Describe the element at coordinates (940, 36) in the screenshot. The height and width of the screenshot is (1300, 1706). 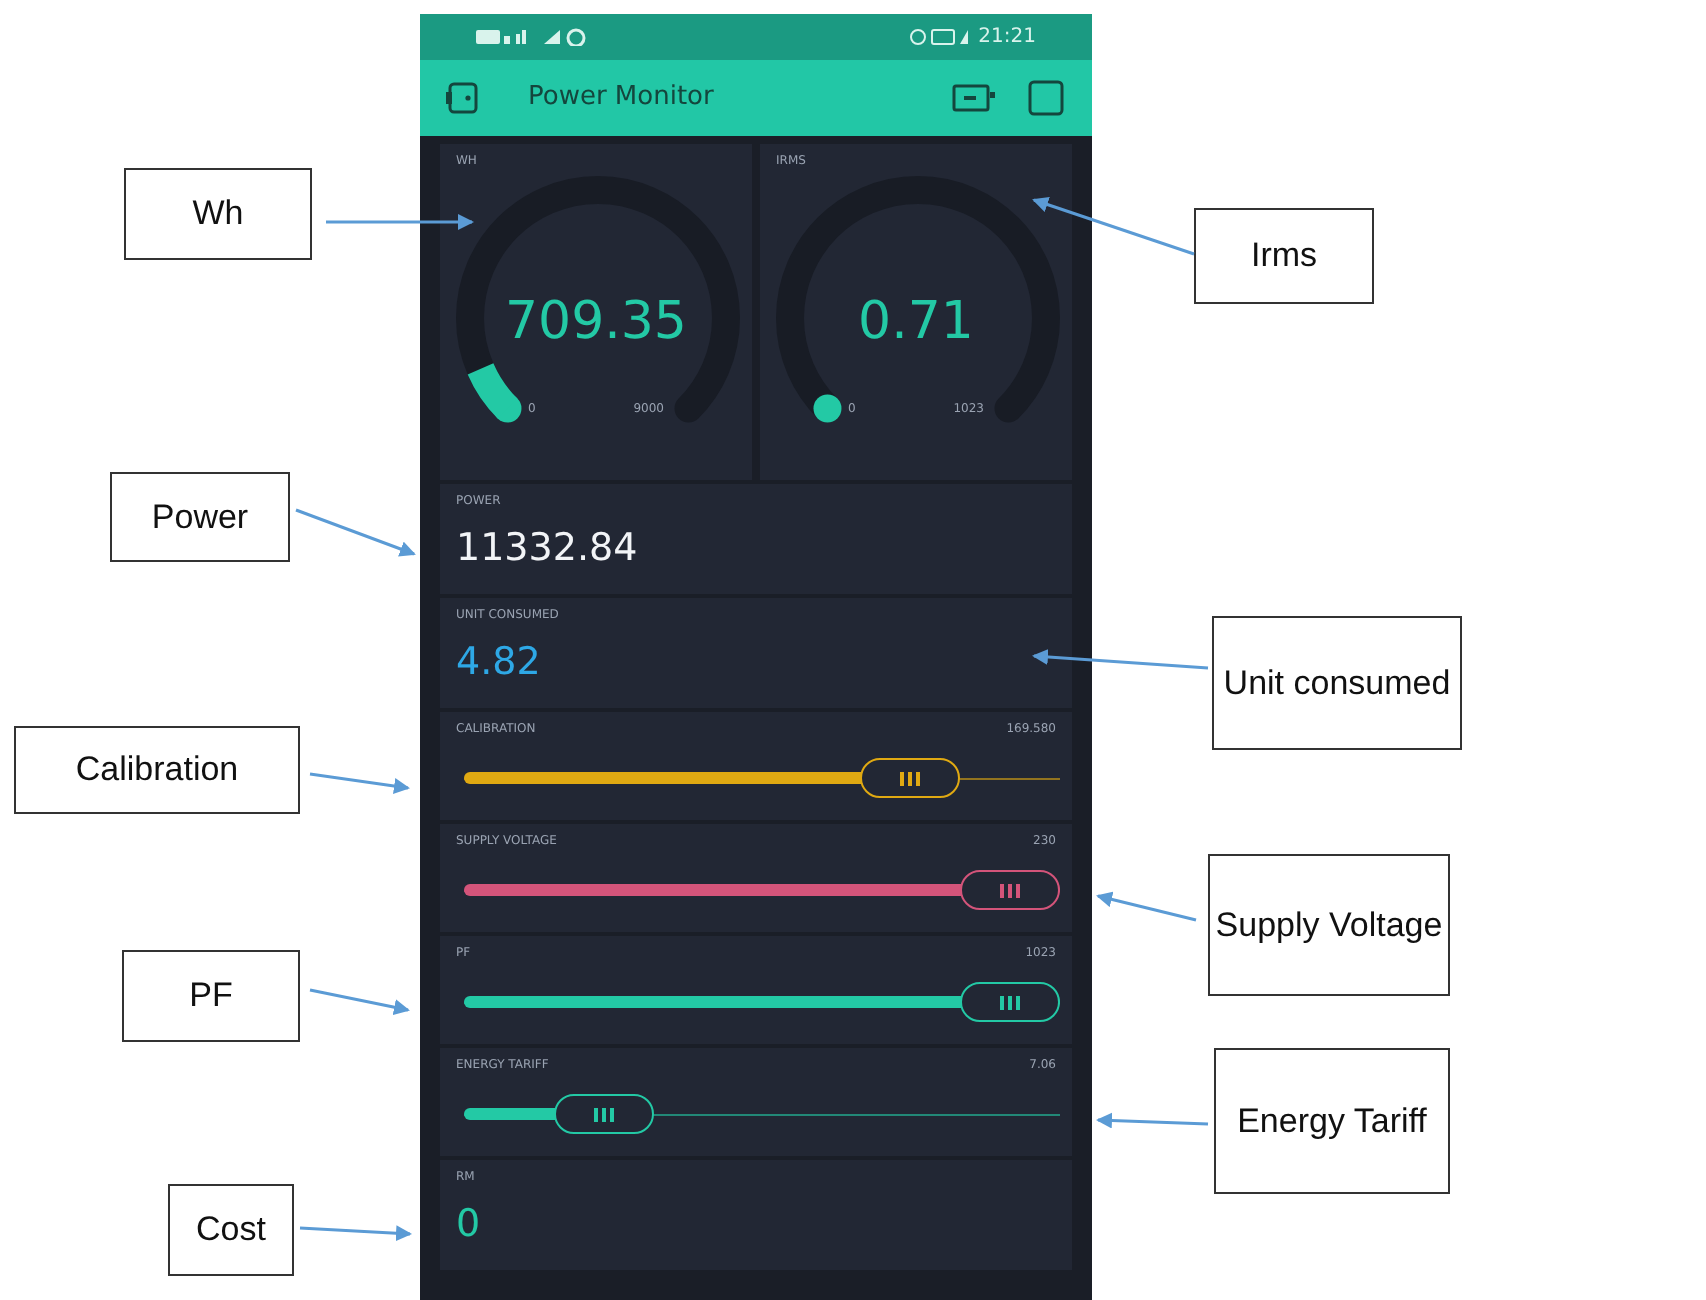
I see `alarm-battery-icons` at that location.